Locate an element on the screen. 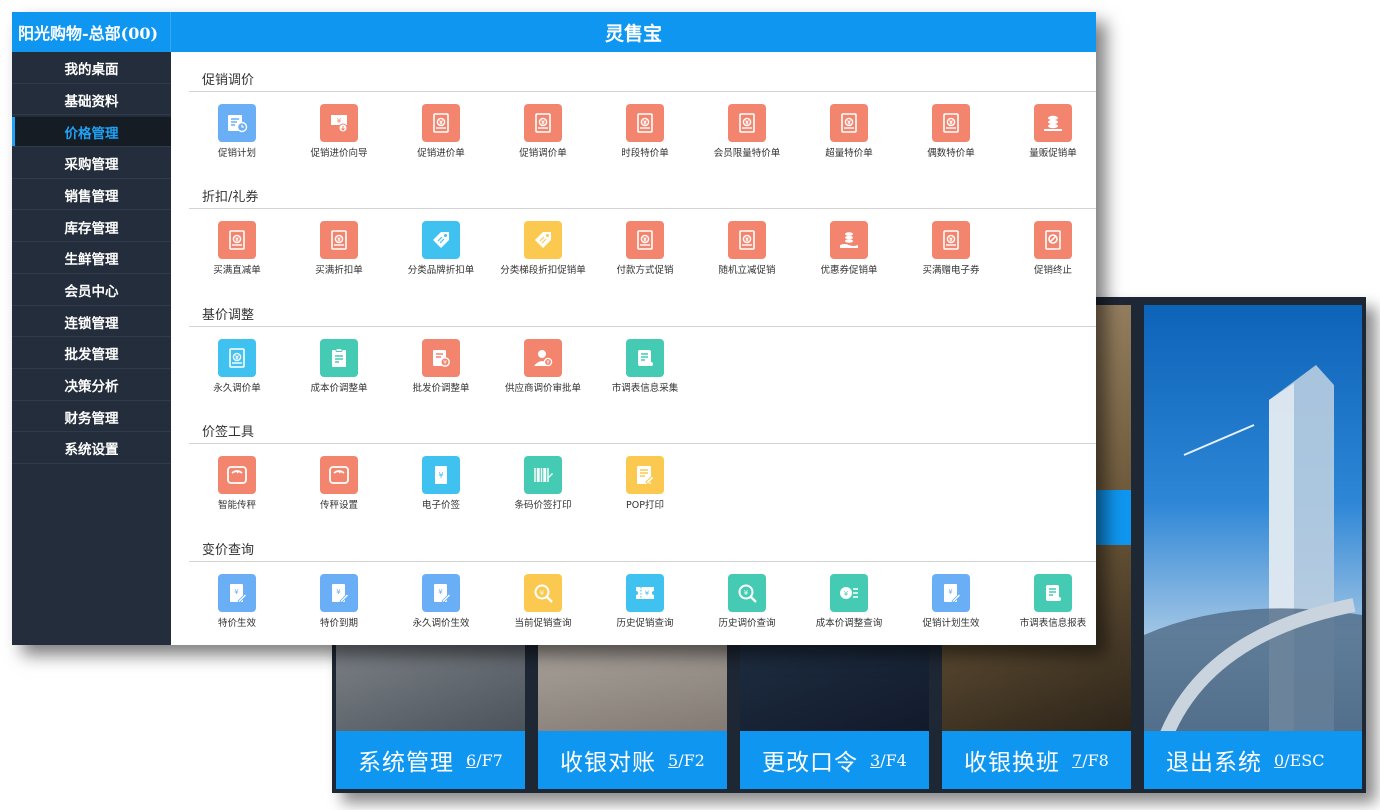 The width and height of the screenshot is (1380, 810). scroll-icon is located at coordinates (1053, 593).